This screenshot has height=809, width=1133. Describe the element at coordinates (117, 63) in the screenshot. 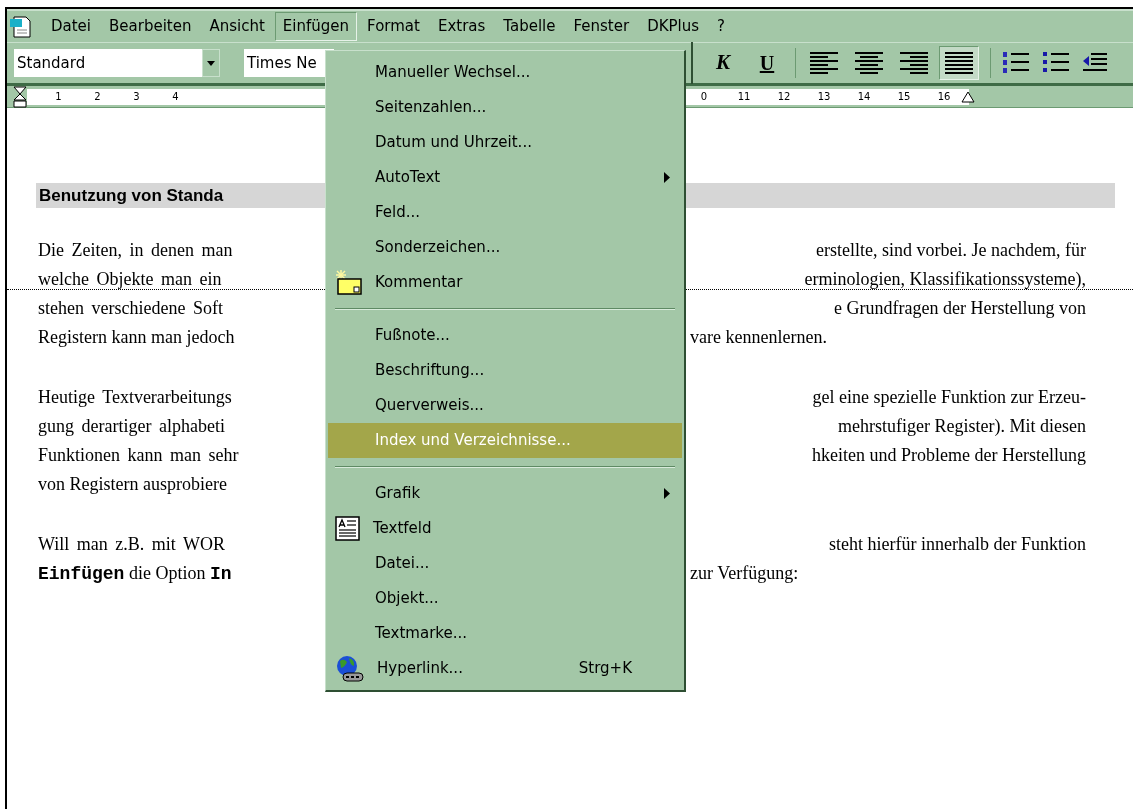

I see `style-dropdown: Standard` at that location.